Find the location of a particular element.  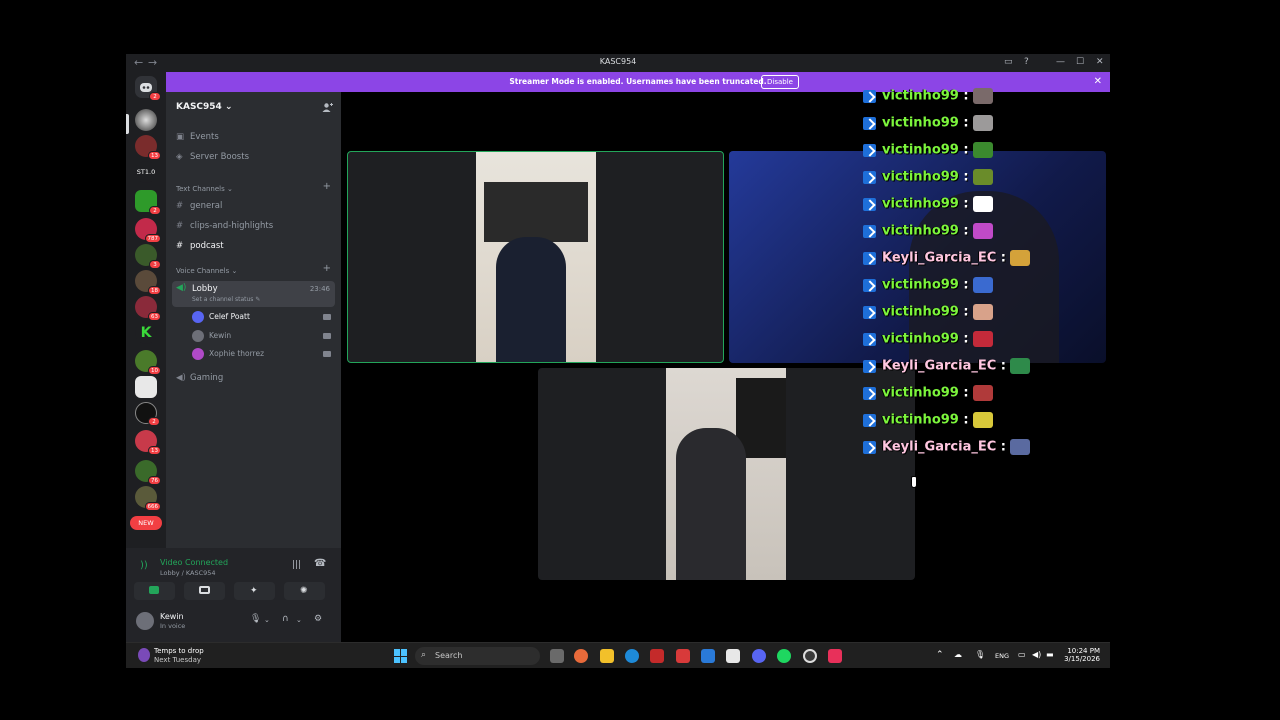

language-indicator: ENG is located at coordinates (1002, 656).